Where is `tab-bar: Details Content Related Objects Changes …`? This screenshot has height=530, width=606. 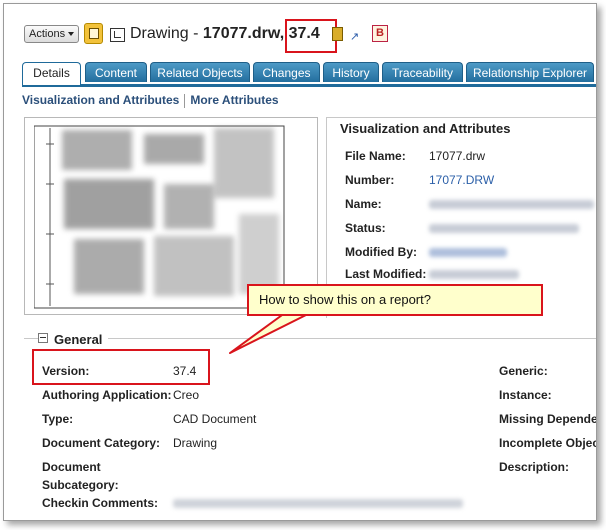 tab-bar: Details Content Related Objects Changes … is located at coordinates (309, 74).